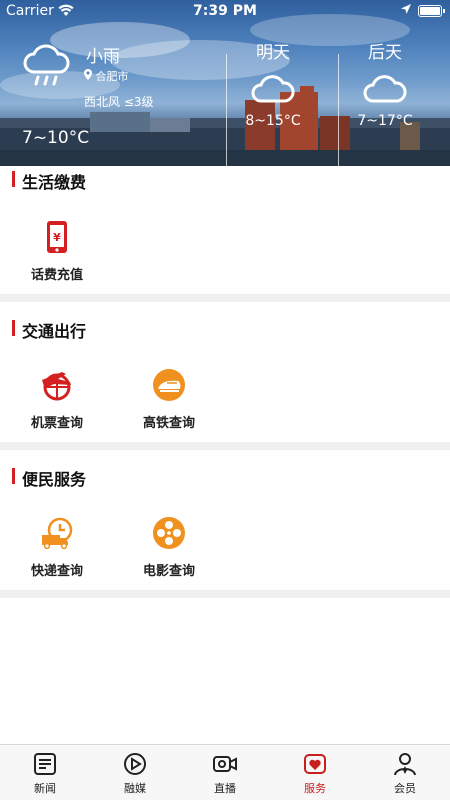  I want to click on news-icon, so click(45, 764).